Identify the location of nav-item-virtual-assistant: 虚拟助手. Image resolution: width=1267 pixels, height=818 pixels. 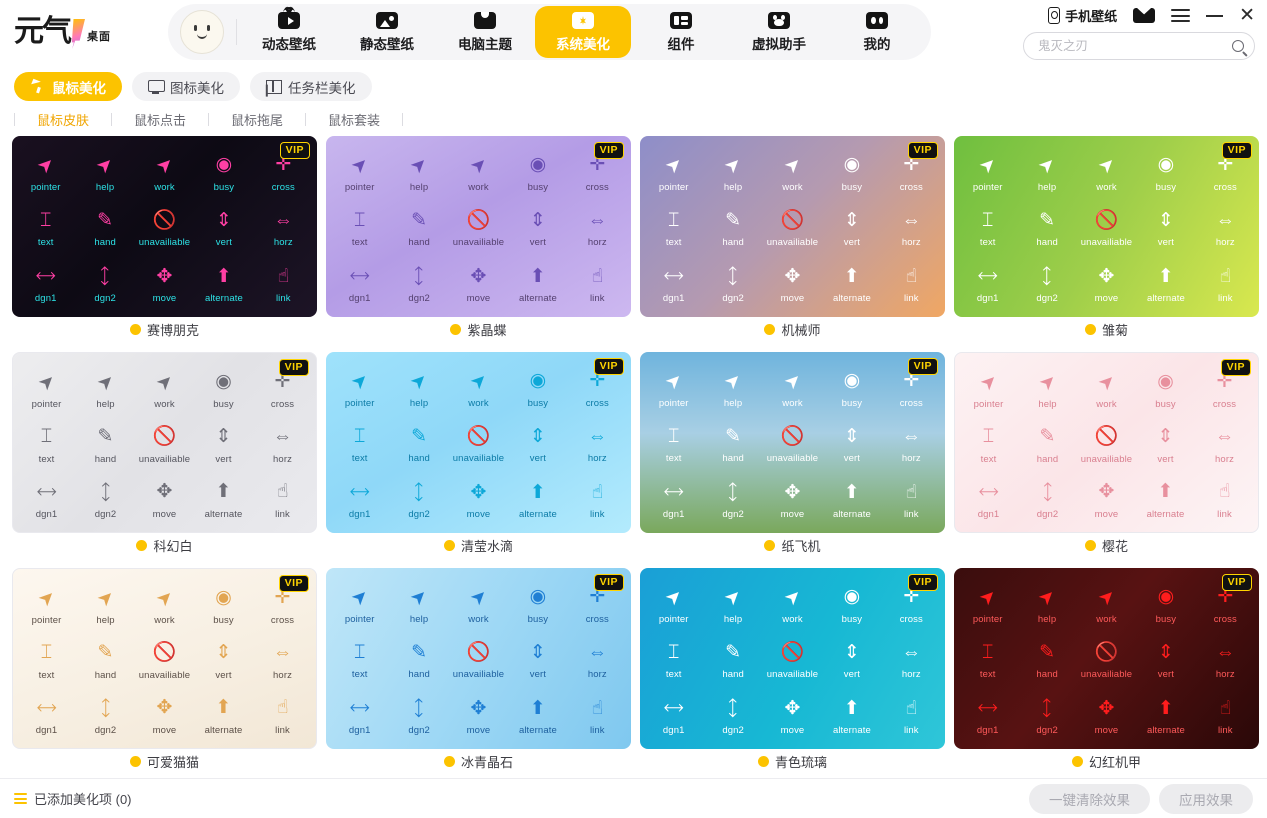
(779, 32).